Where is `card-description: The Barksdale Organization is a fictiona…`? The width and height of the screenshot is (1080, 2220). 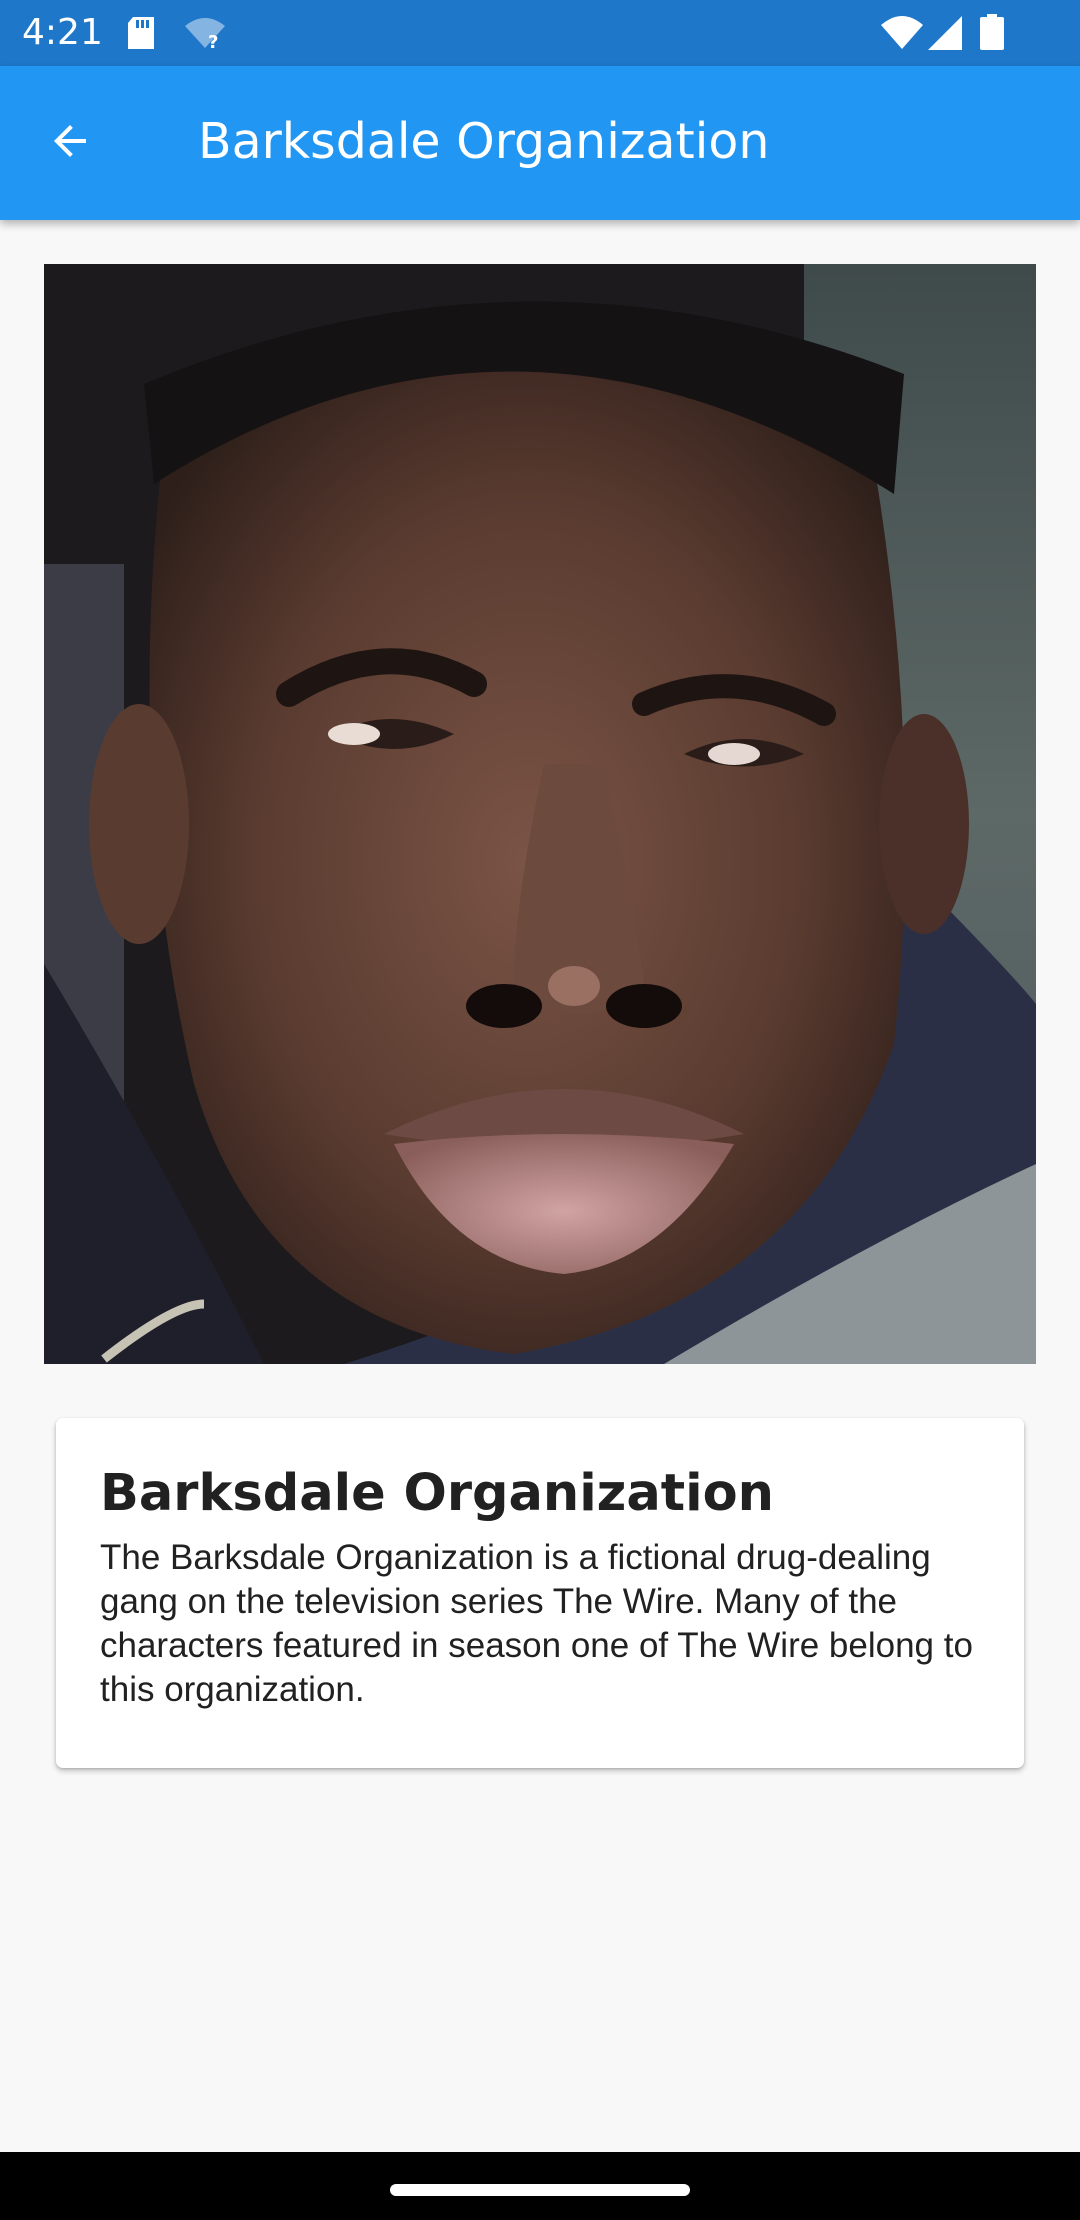 card-description: The Barksdale Organization is a fictiona… is located at coordinates (536, 1623).